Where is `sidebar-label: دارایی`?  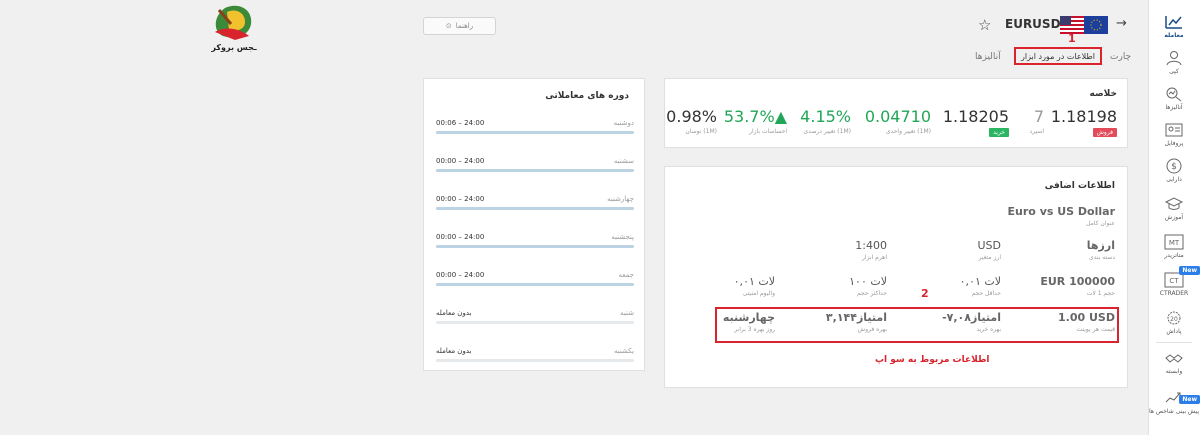 sidebar-label: دارایی is located at coordinates (1174, 179).